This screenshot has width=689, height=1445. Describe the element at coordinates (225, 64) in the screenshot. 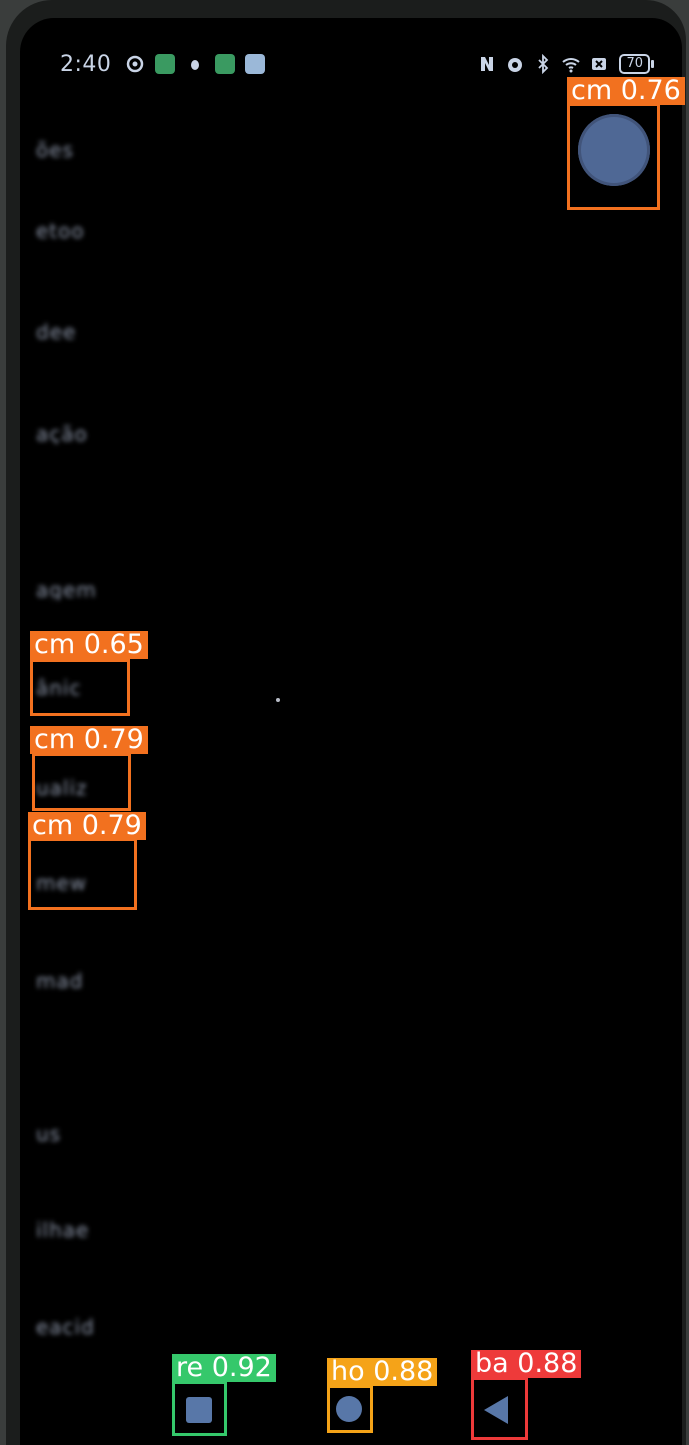

I see `app-icon` at that location.